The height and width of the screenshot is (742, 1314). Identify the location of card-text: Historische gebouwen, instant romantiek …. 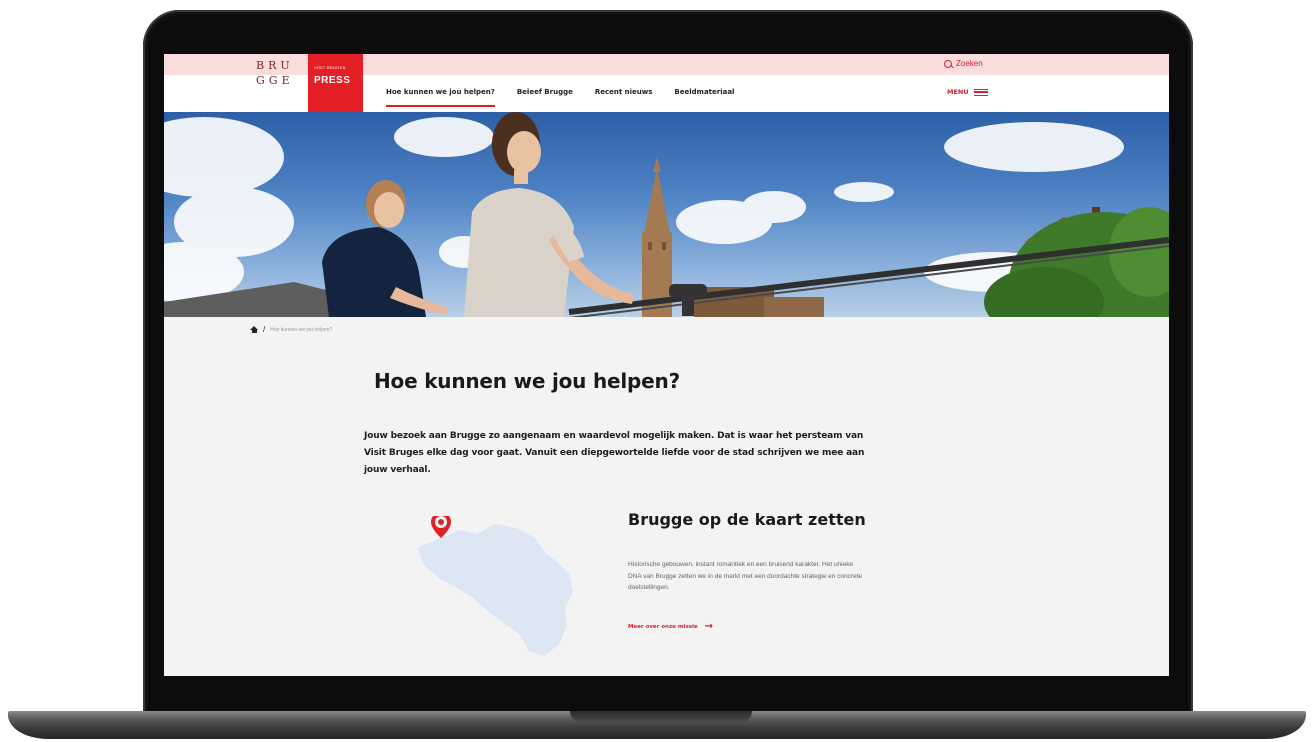
(745, 576).